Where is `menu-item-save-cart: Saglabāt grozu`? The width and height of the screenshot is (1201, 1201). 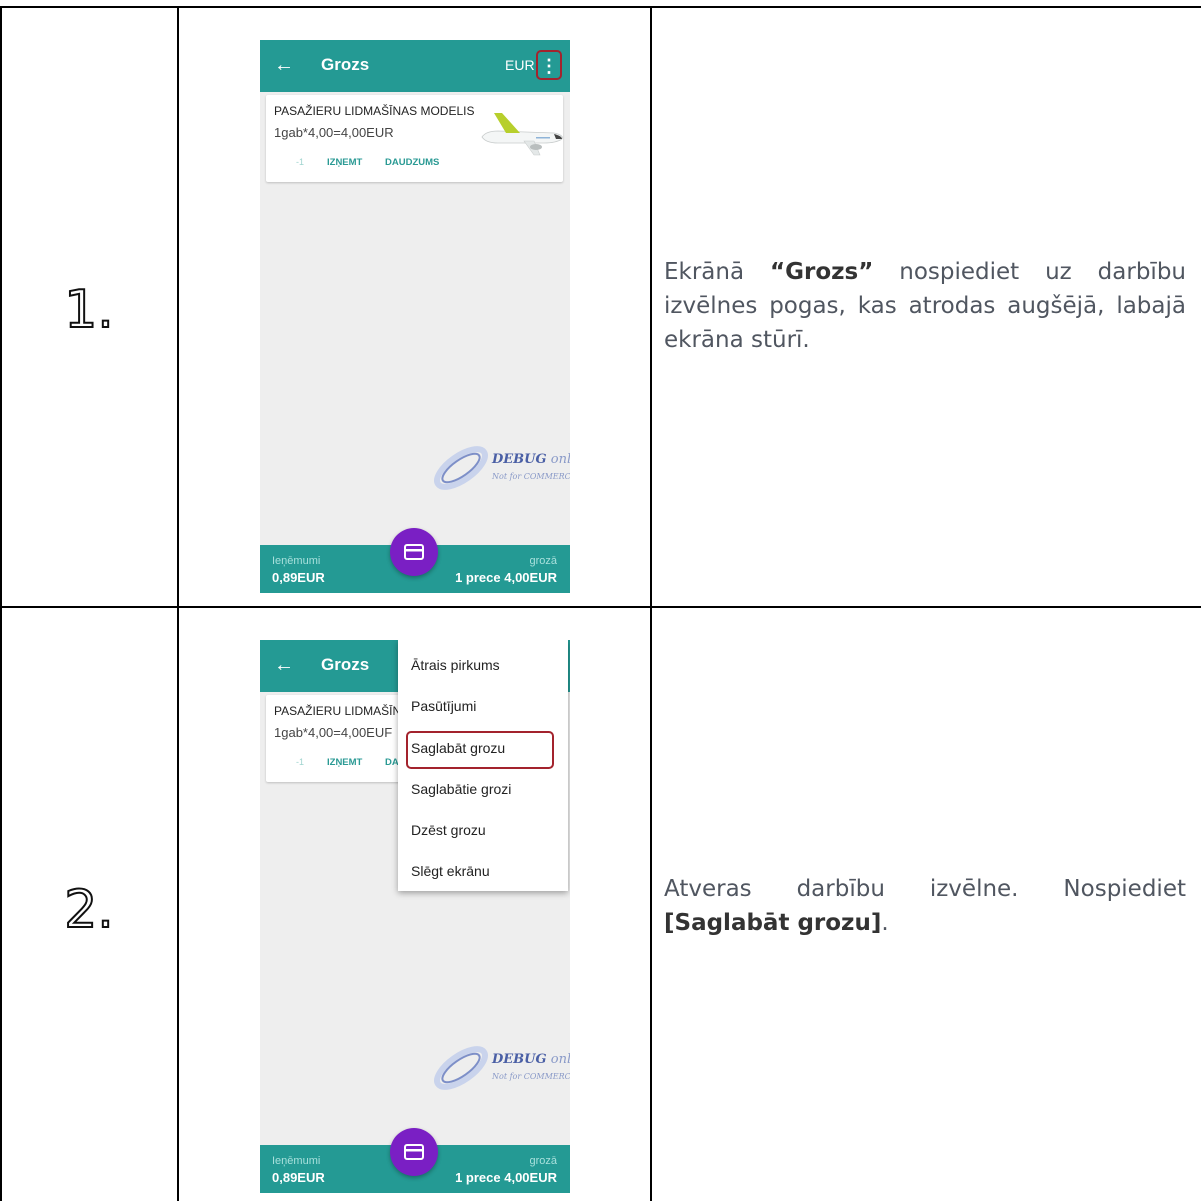
menu-item-save-cart: Saglabāt grozu is located at coordinates (458, 748).